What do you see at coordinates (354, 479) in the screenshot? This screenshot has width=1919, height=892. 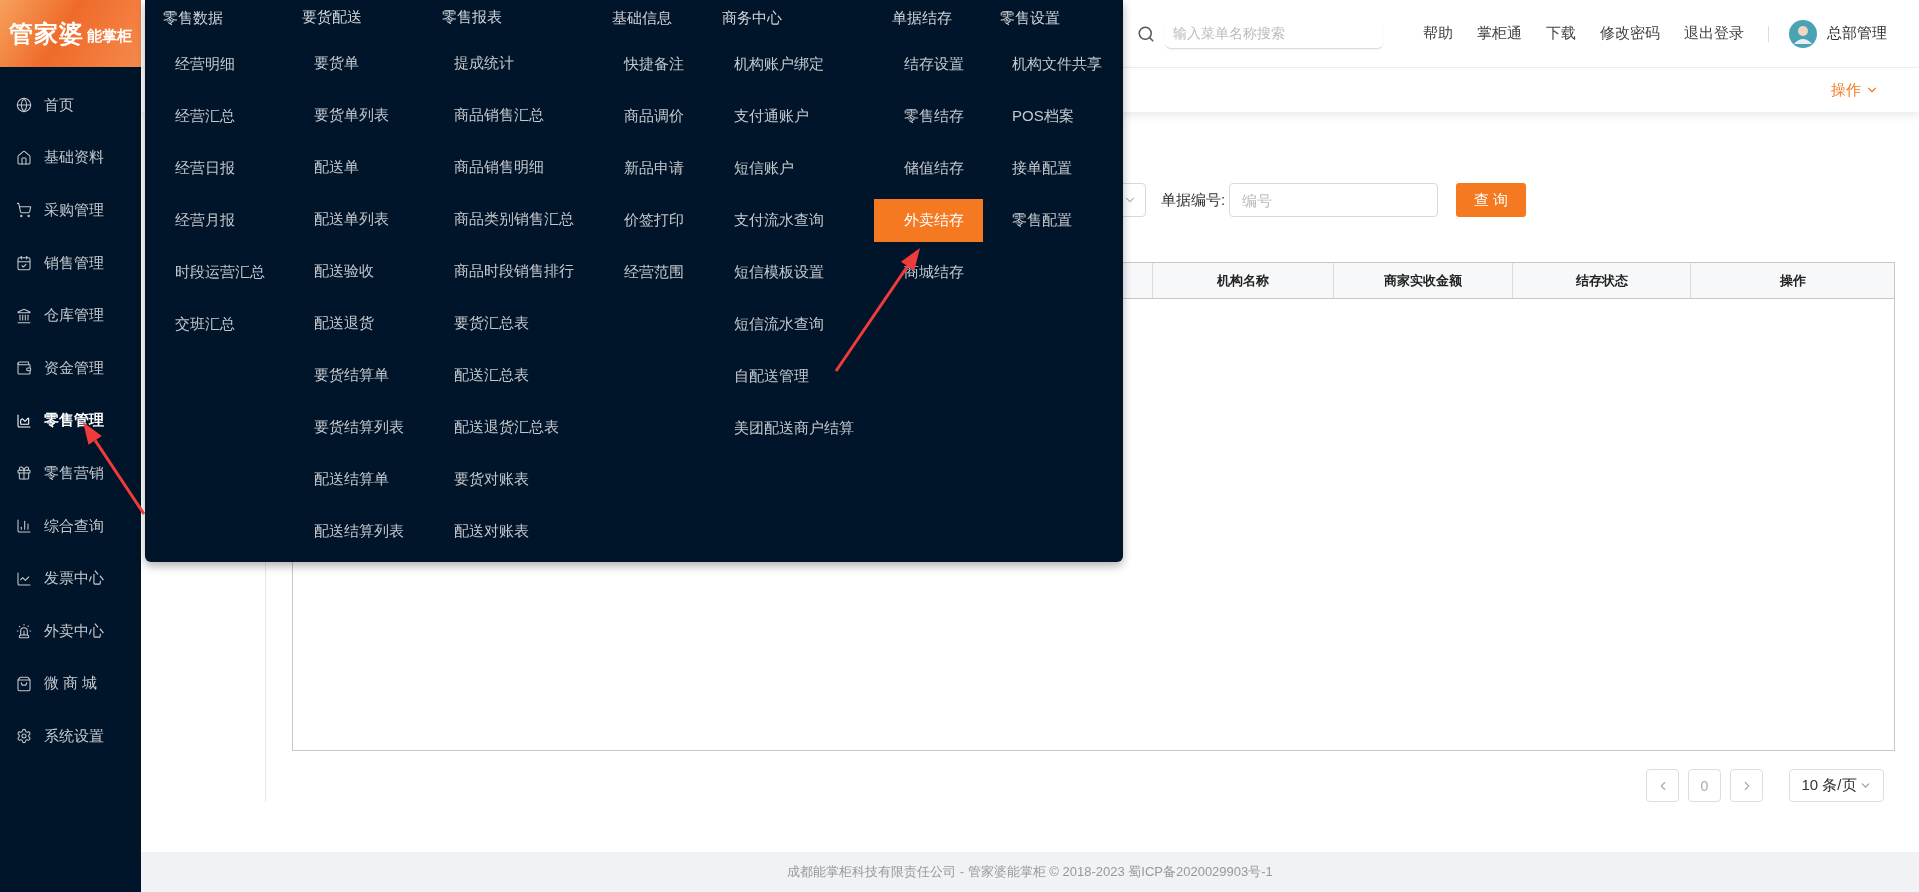 I see `menu-item: 配送结算单` at bounding box center [354, 479].